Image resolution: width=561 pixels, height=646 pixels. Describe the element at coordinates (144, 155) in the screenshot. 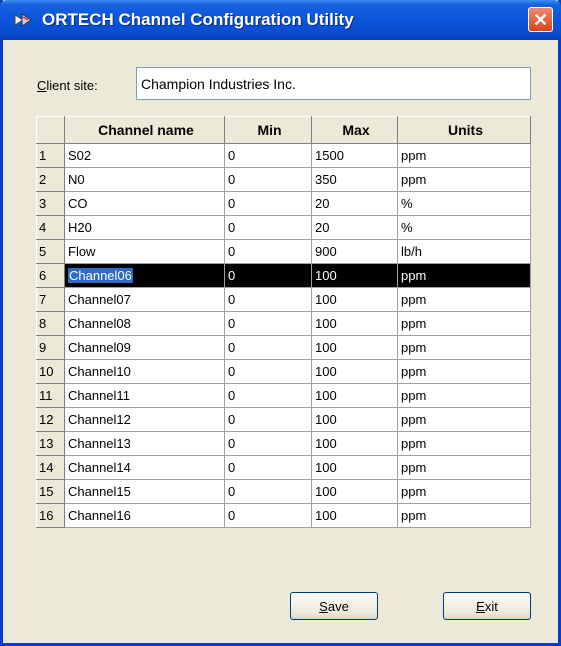

I see `channel-name-cell: S02` at that location.